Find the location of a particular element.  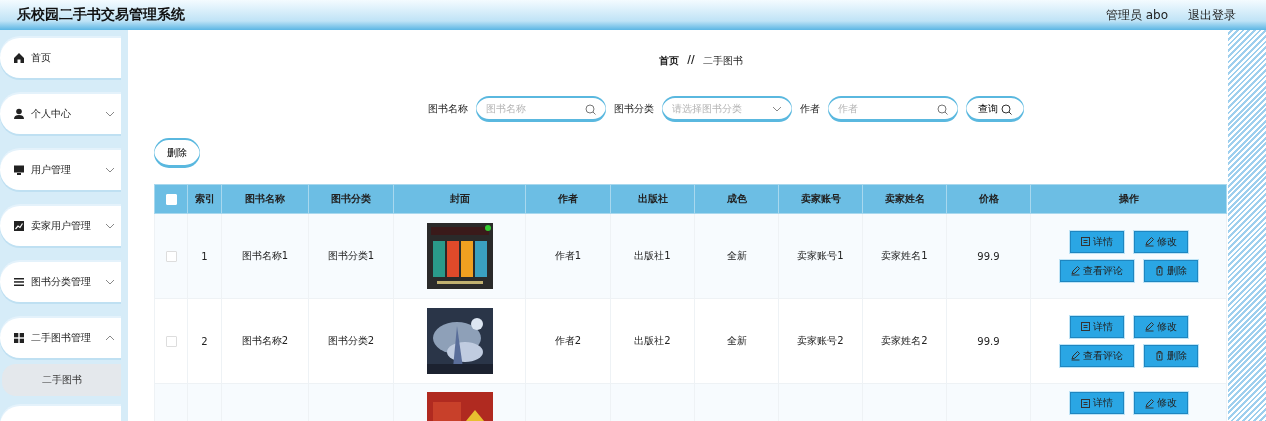

table-cell: 出版社1 is located at coordinates (652, 255).